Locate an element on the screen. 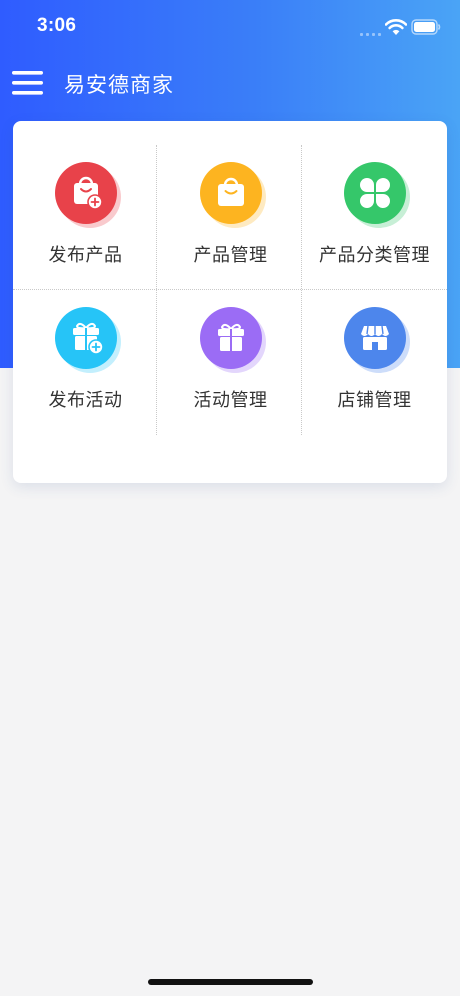 The width and height of the screenshot is (460, 996). hamburger-menu-icon is located at coordinates (28, 83).